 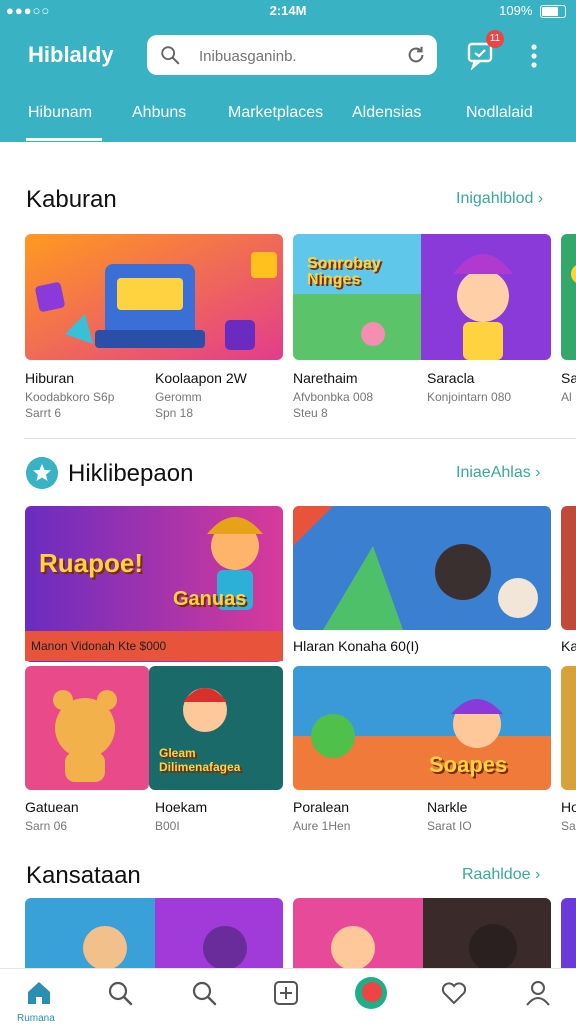 I want to click on game-subtitle: Sarat IO, so click(x=449, y=826).